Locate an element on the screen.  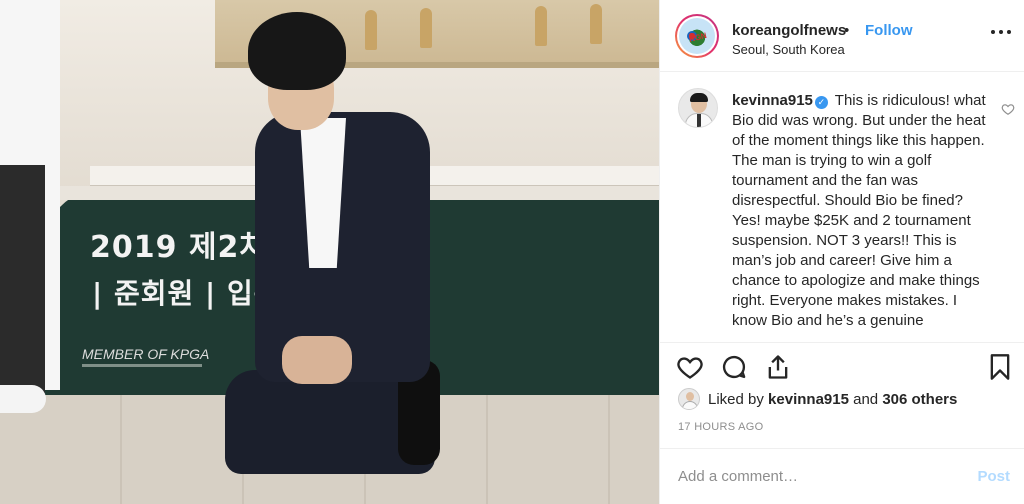
comment-like-heart-icon is located at coordinates (1008, 109).